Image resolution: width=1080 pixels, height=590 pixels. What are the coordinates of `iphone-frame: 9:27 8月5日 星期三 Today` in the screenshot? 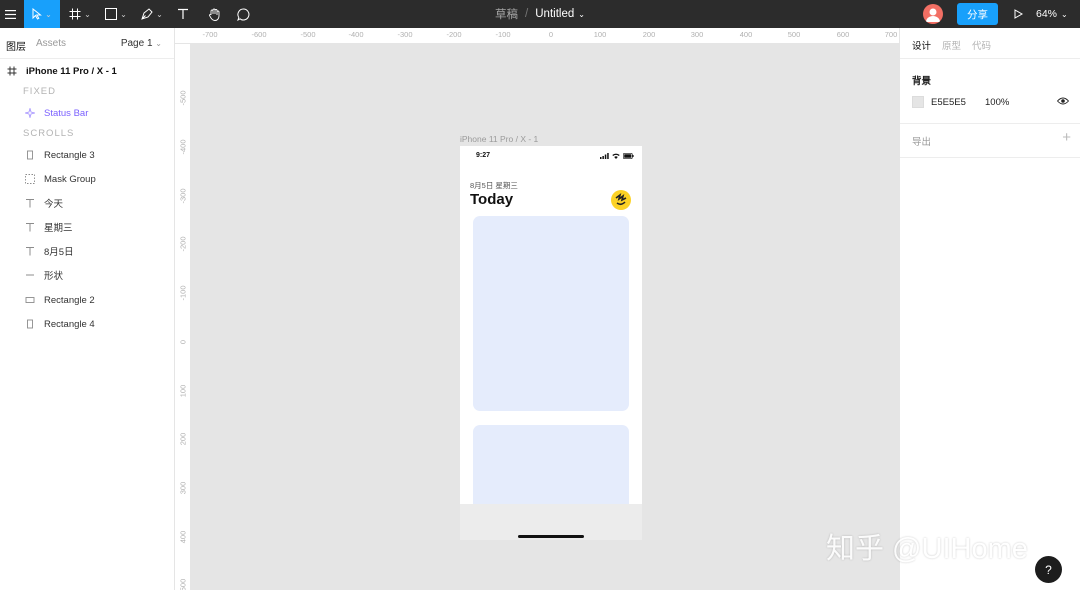 It's located at (551, 343).